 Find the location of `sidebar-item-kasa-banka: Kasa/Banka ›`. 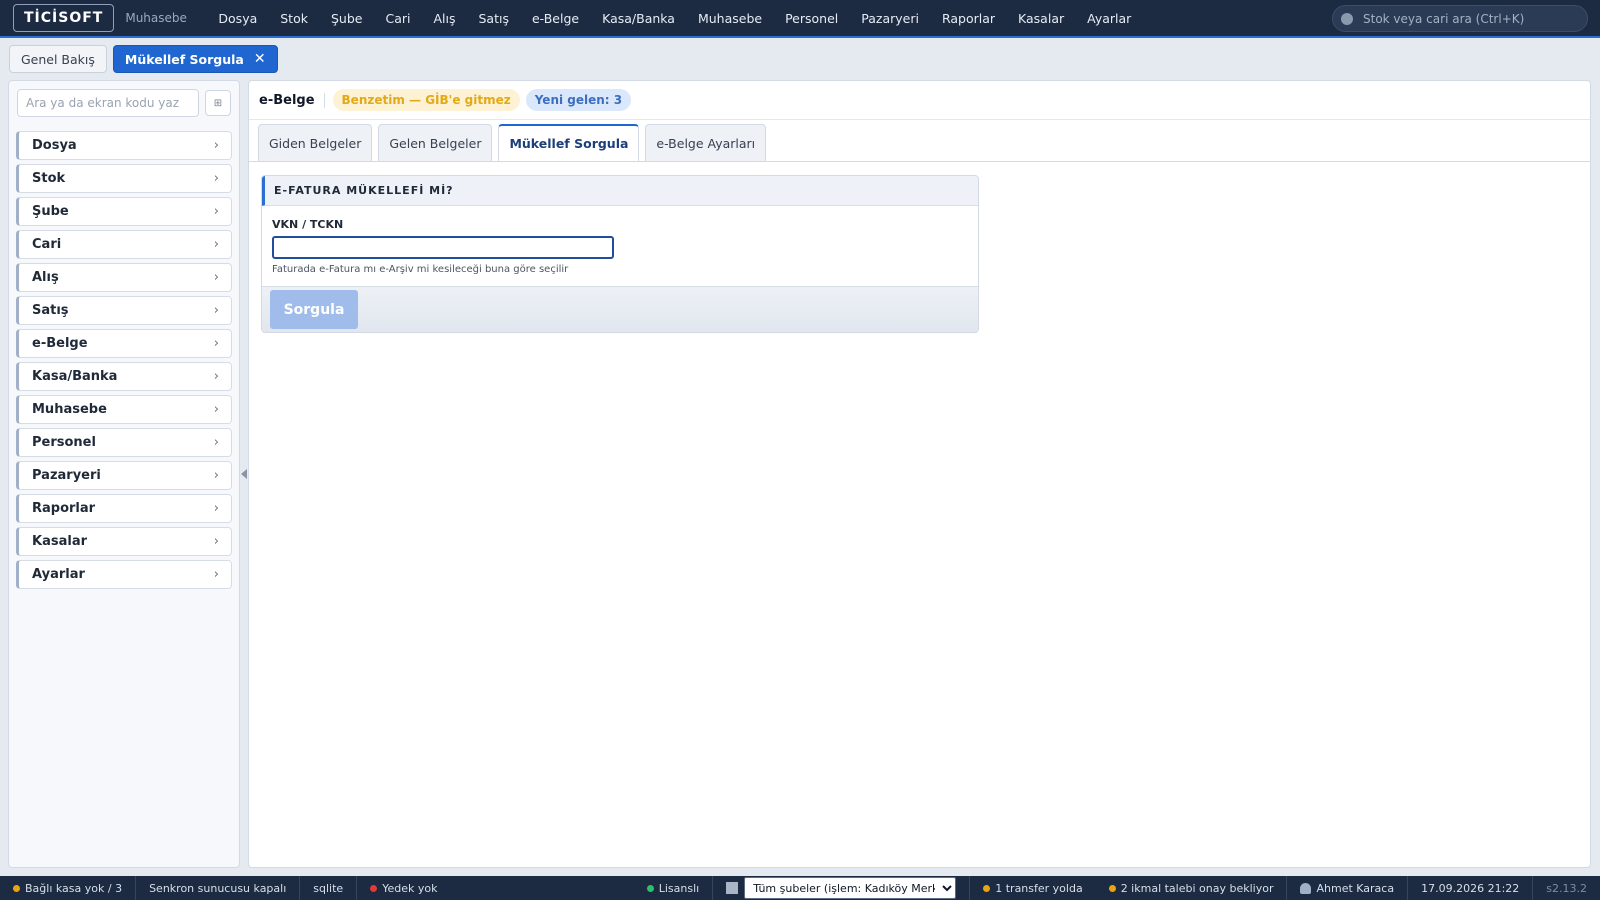

sidebar-item-kasa-banka: Kasa/Banka › is located at coordinates (124, 376).